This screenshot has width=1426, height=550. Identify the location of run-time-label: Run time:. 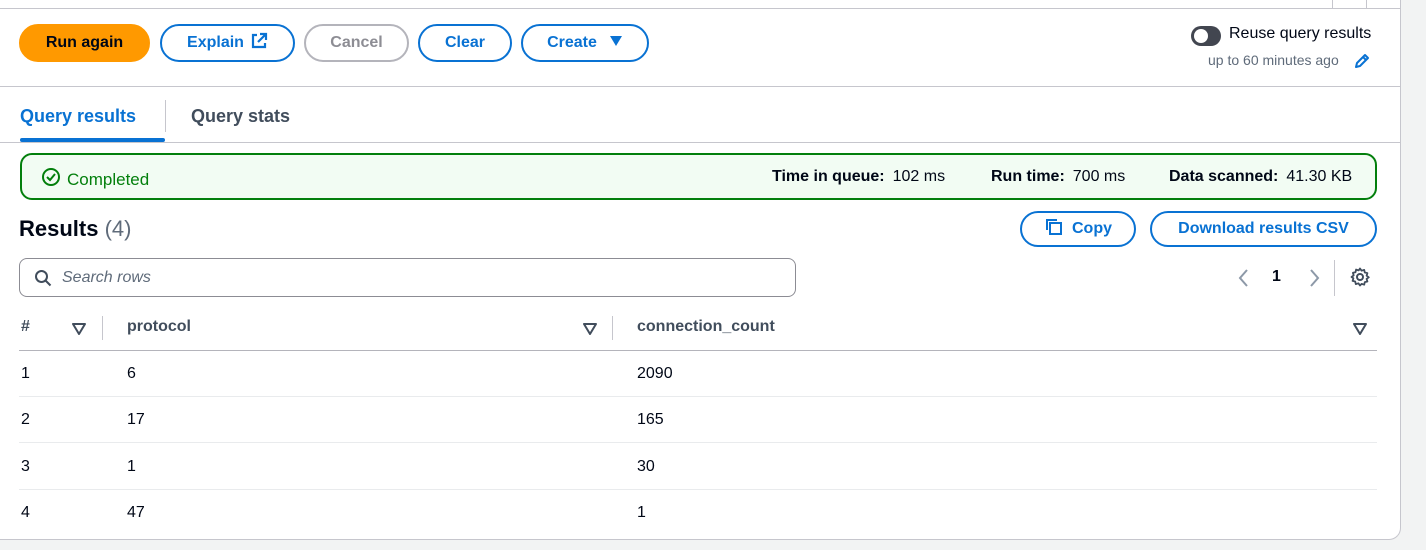
(1028, 176).